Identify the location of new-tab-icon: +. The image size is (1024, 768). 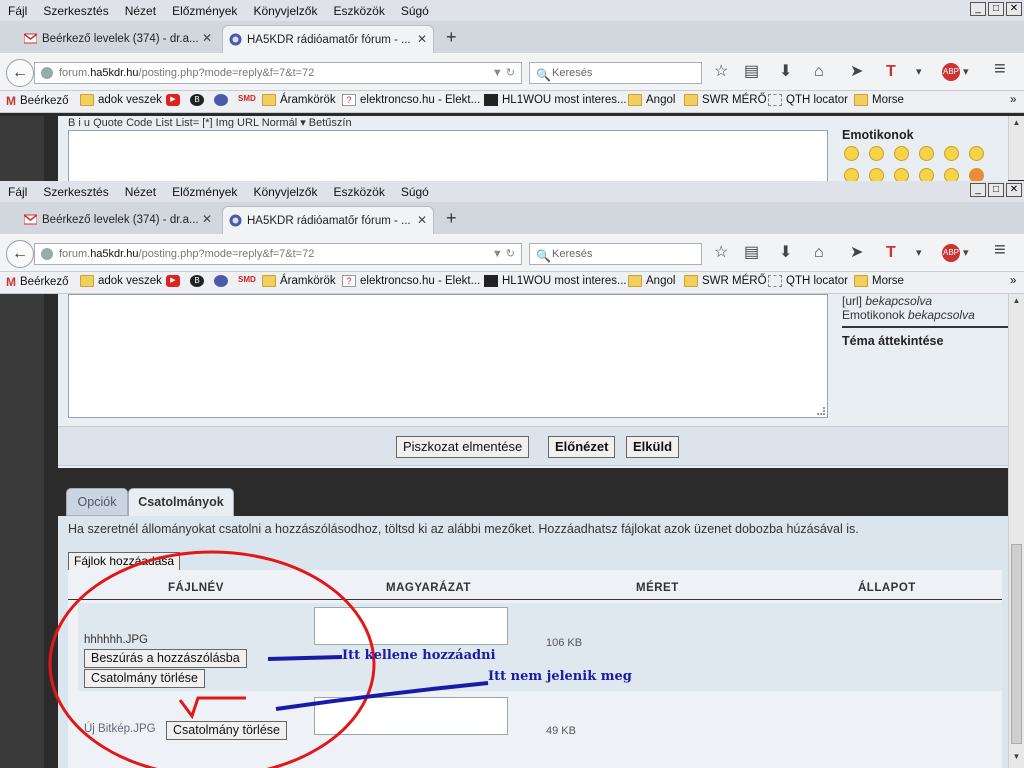
(451, 218).